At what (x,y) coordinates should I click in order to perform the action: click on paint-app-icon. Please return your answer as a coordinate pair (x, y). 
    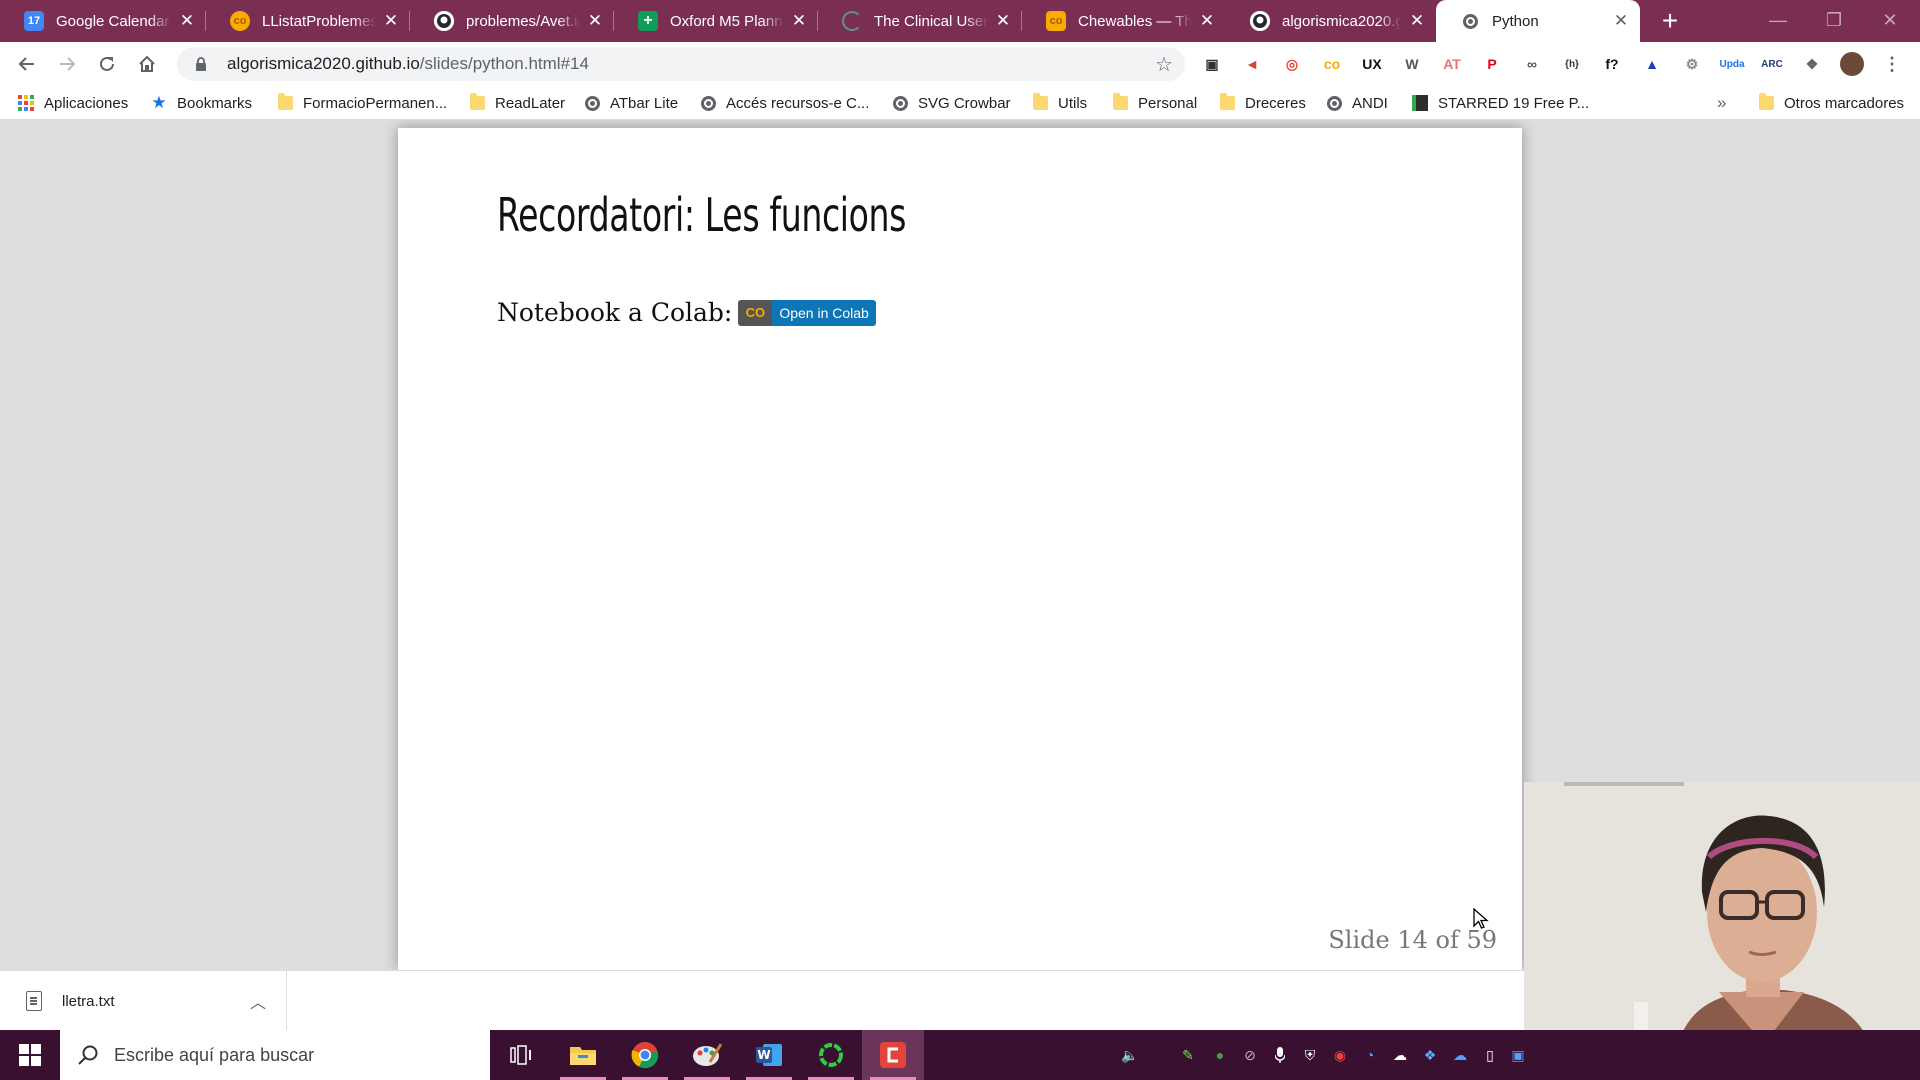
    Looking at the image, I should click on (707, 1054).